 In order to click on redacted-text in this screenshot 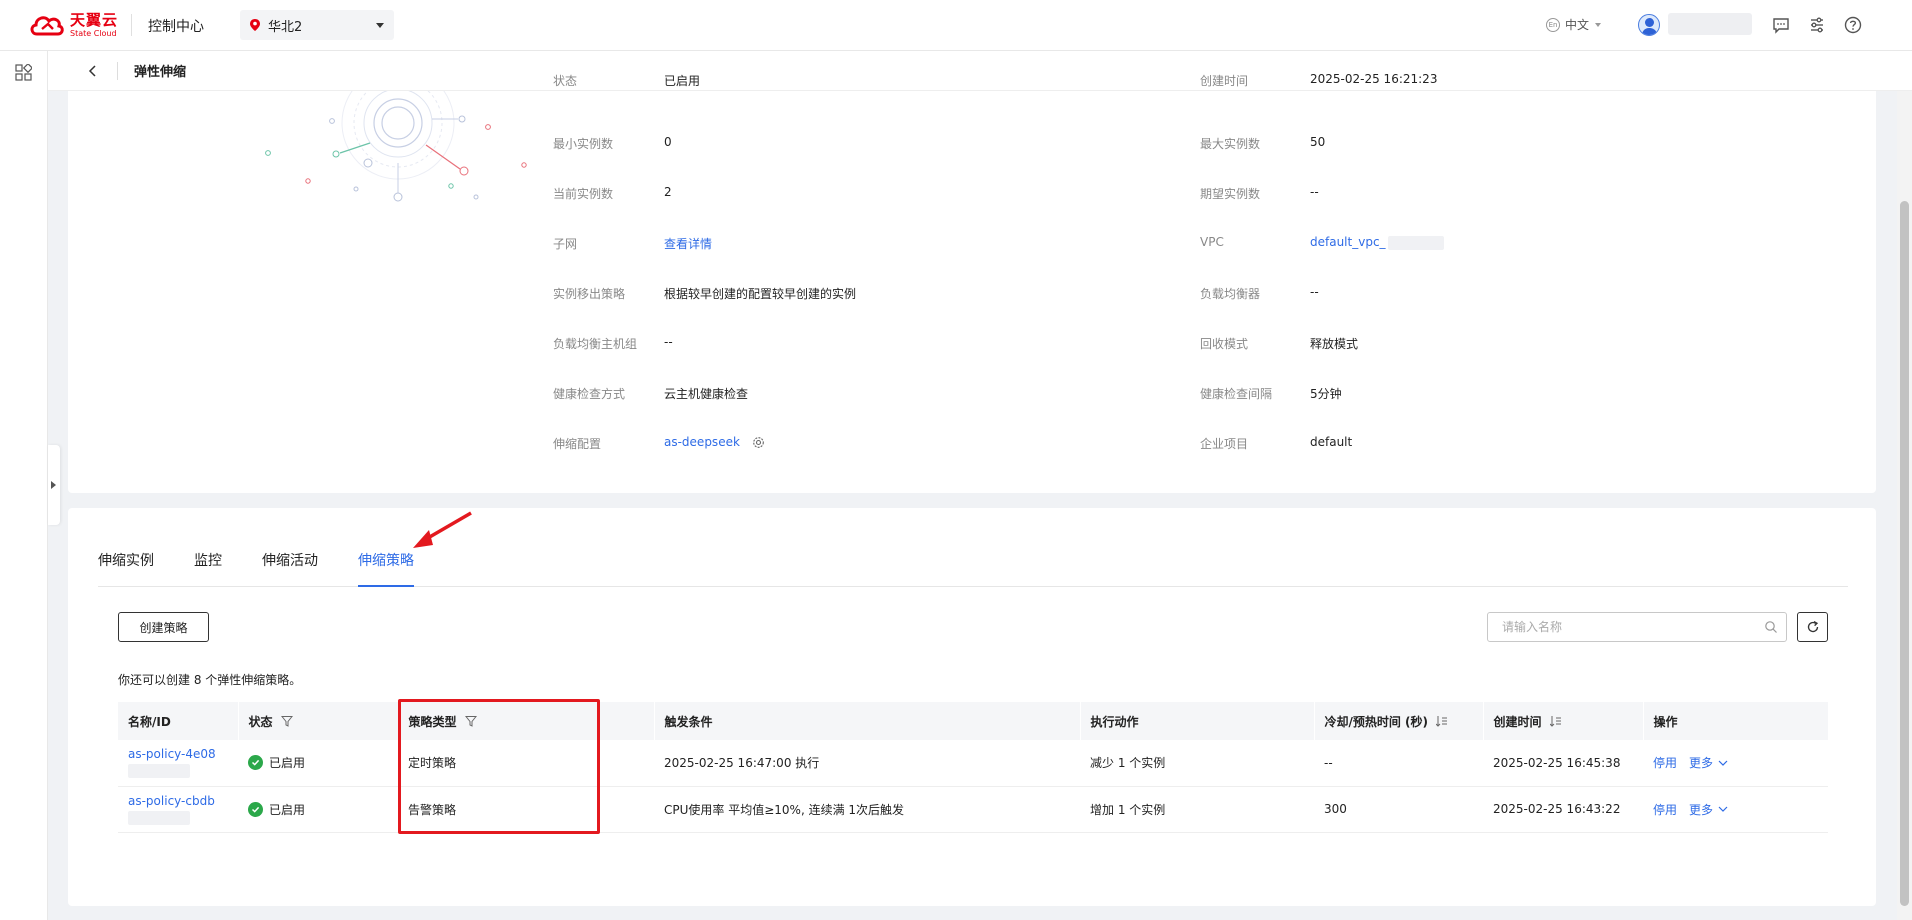, I will do `click(1415, 242)`.